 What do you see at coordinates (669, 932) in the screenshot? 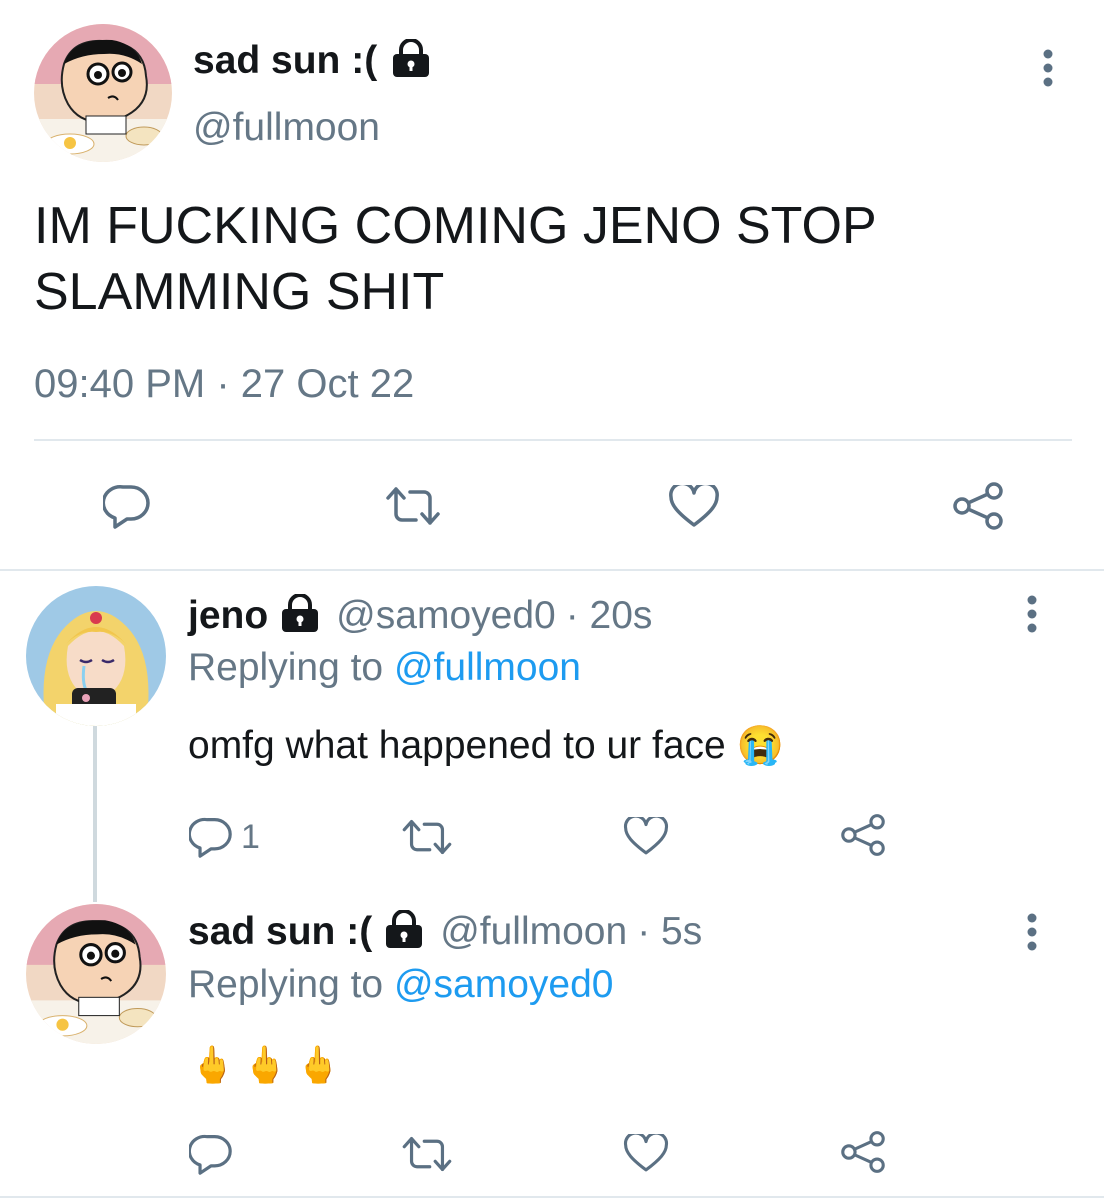
I see `time-ago: · 5s` at bounding box center [669, 932].